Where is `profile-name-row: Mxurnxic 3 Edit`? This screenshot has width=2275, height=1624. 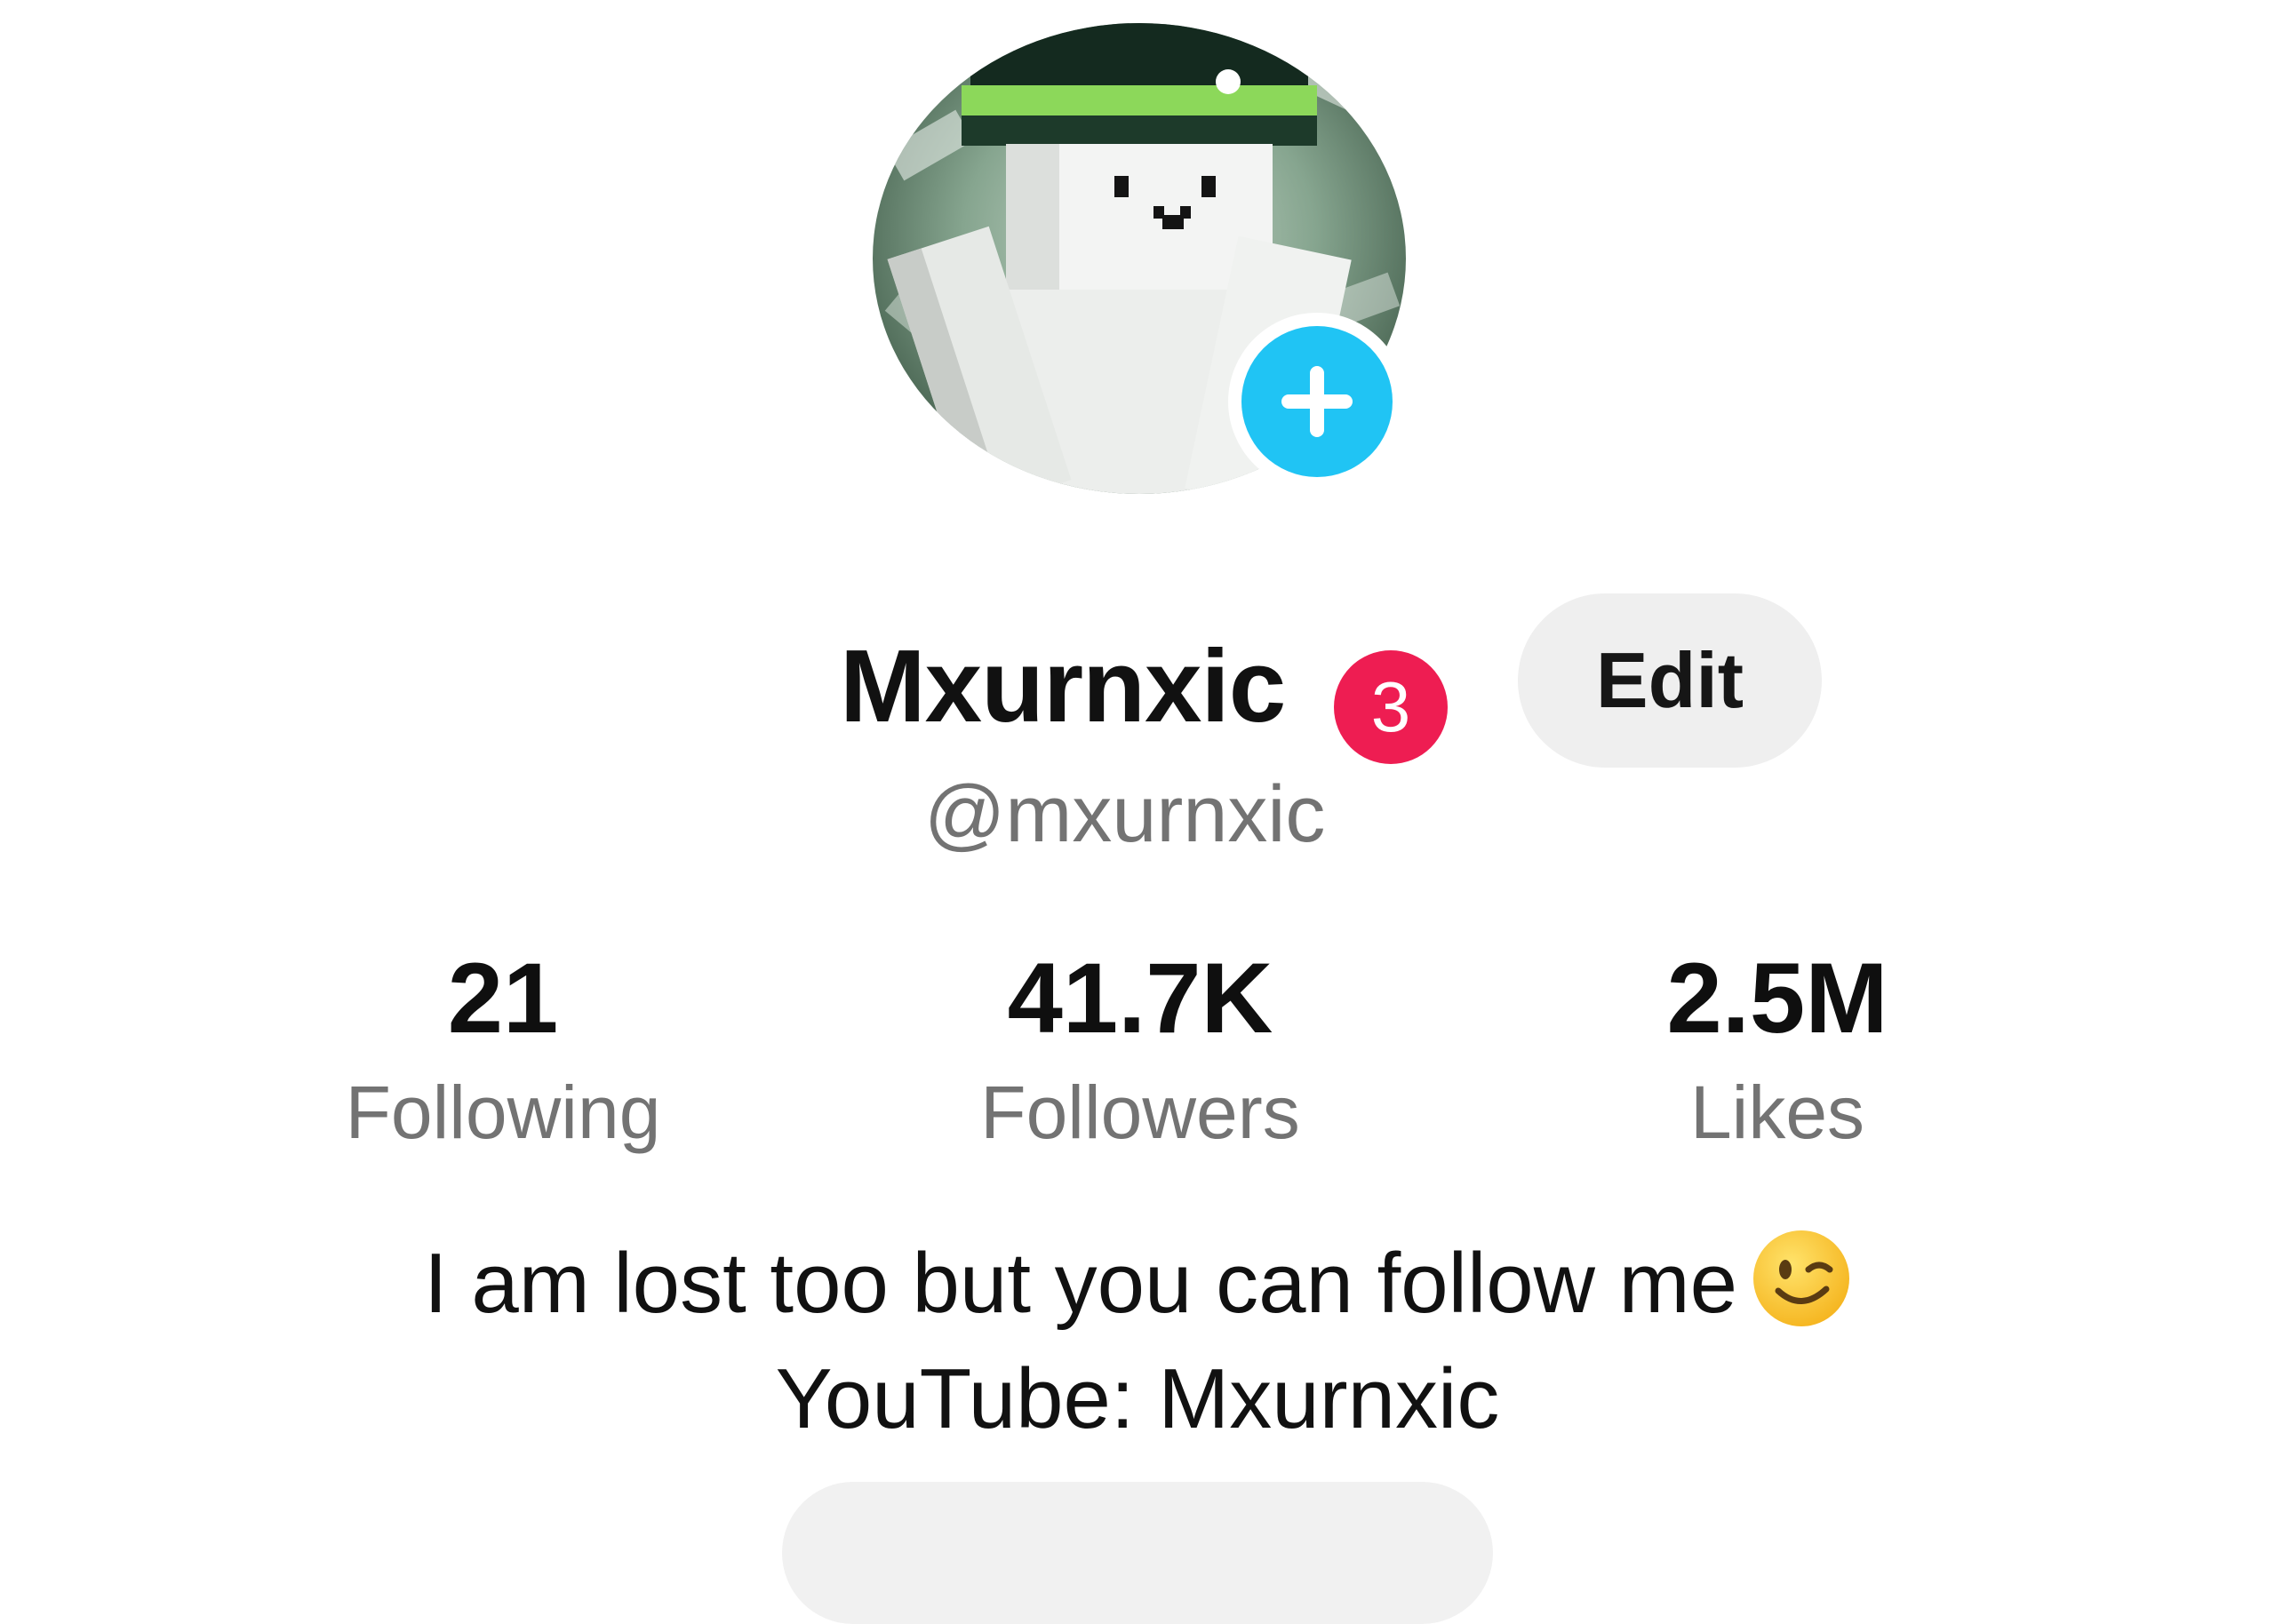 profile-name-row: Mxurnxic 3 Edit is located at coordinates (1137, 682).